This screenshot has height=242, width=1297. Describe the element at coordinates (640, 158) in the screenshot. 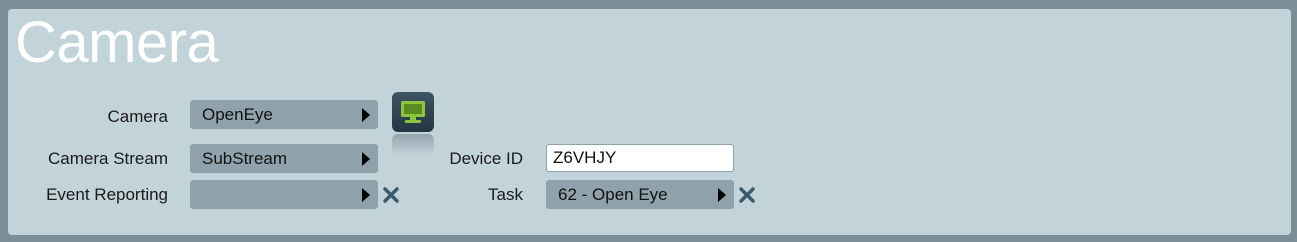

I see `device-id-input` at that location.